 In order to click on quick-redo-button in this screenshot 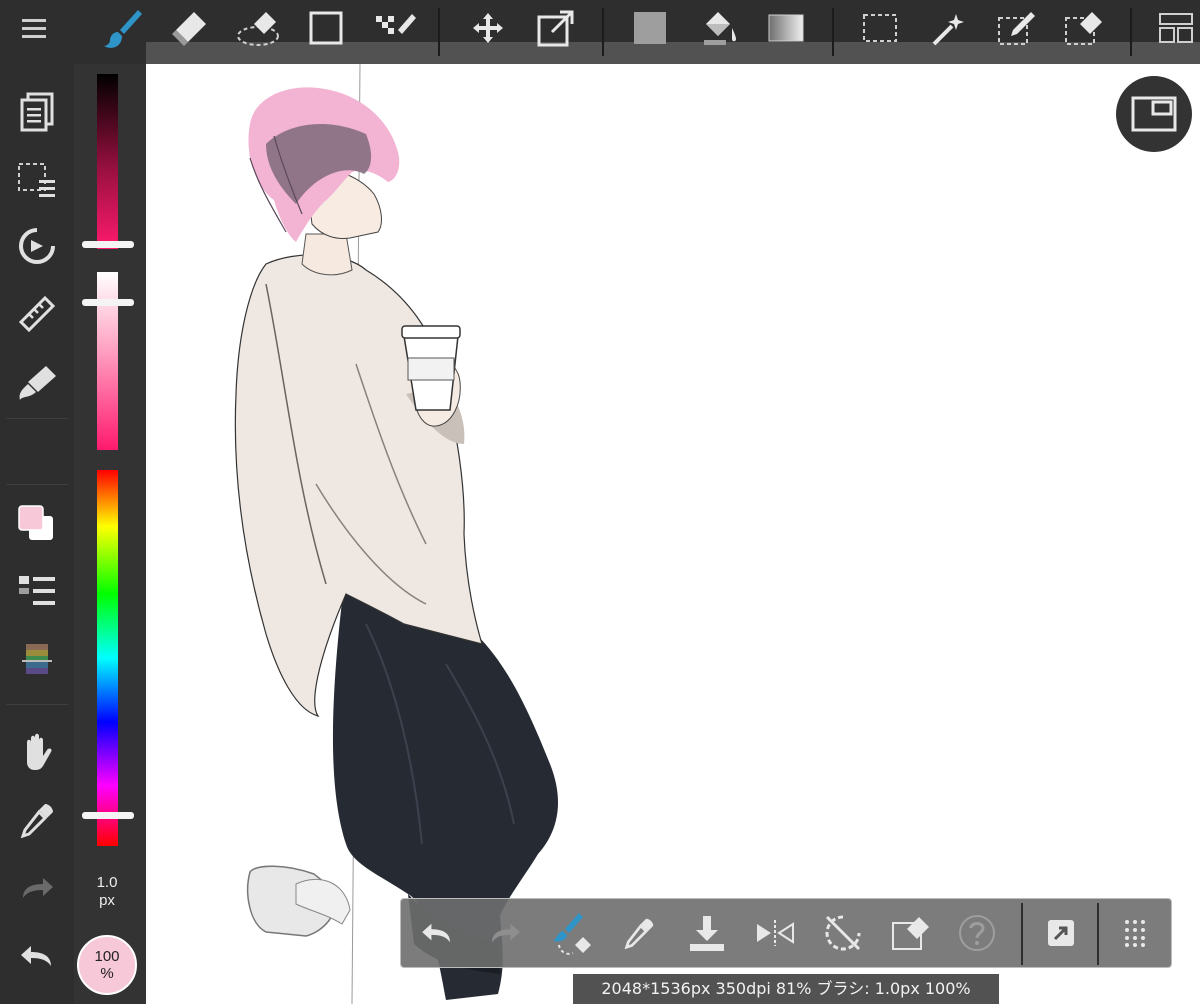, I will do `click(505, 933)`.